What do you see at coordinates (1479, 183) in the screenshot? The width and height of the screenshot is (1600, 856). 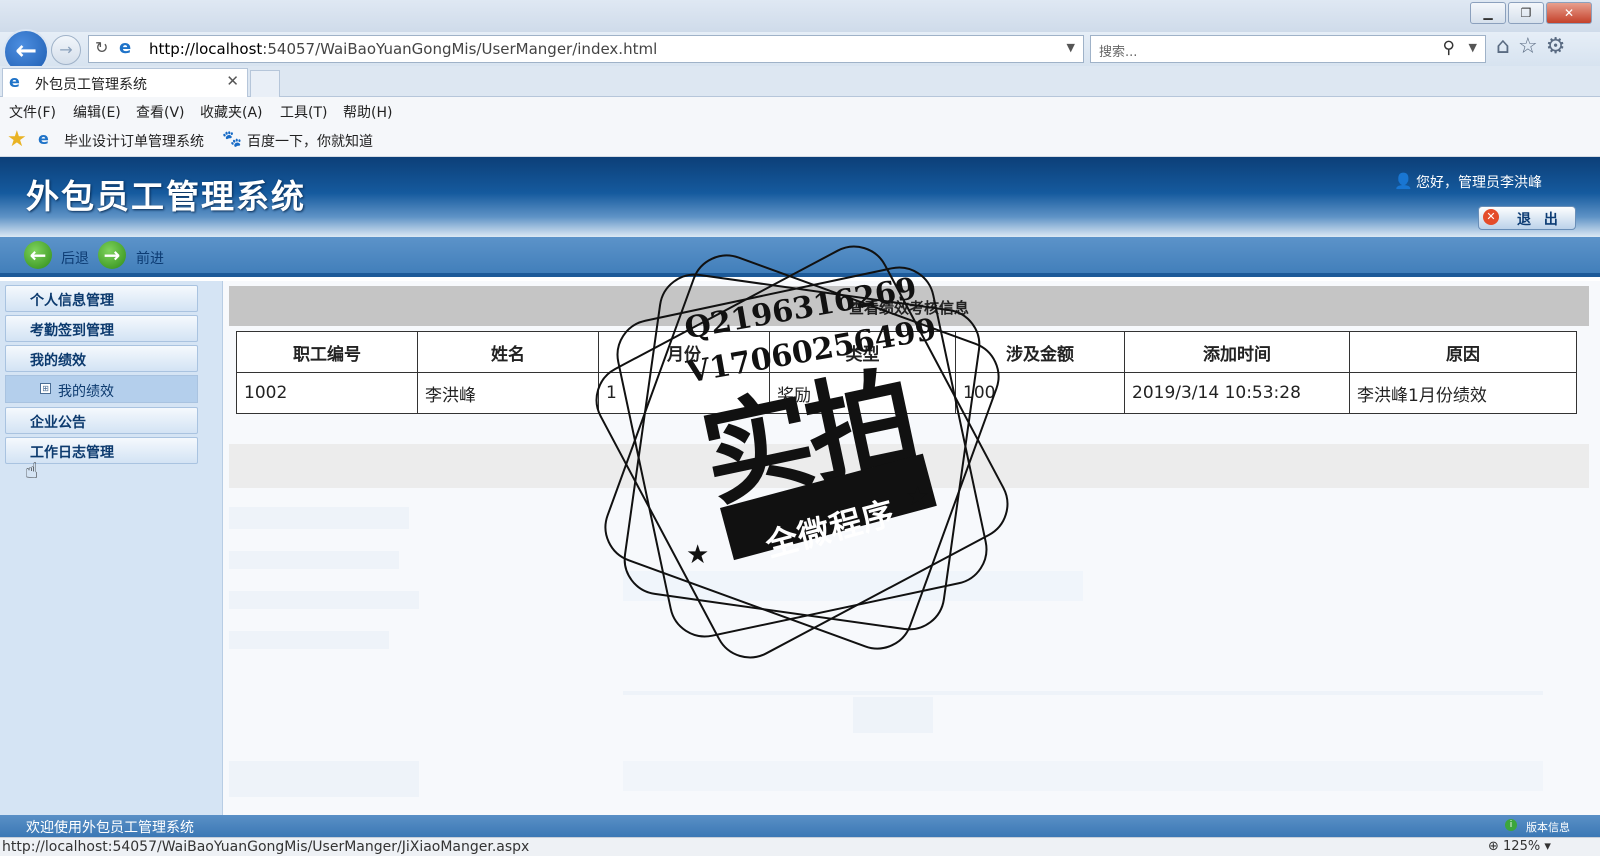 I see `user-greeting: 您好，管理员李洪峰` at bounding box center [1479, 183].